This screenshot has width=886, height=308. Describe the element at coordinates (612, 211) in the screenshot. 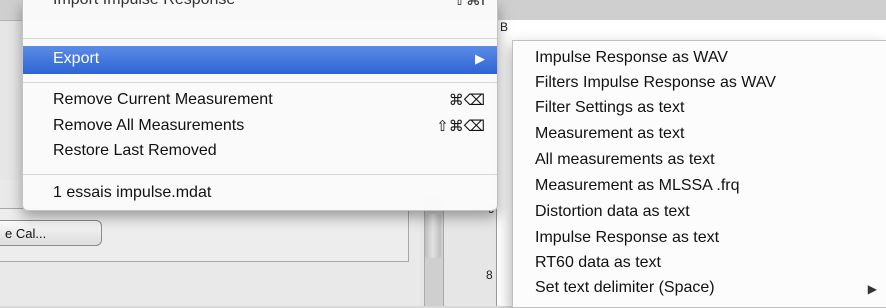

I see `submenu-item-label: Distortion data as text` at that location.